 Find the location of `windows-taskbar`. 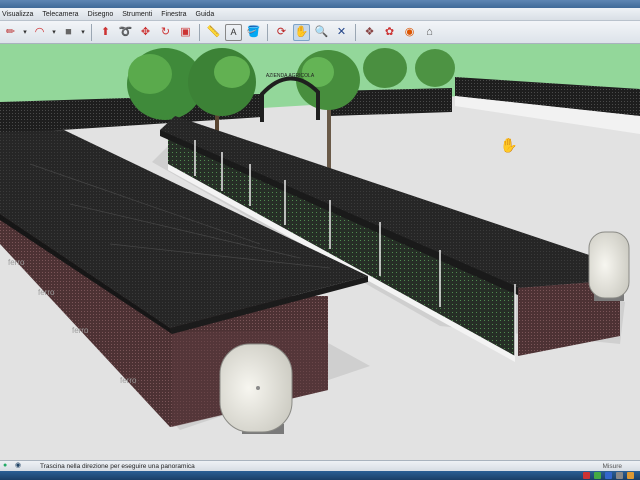

windows-taskbar is located at coordinates (320, 475).